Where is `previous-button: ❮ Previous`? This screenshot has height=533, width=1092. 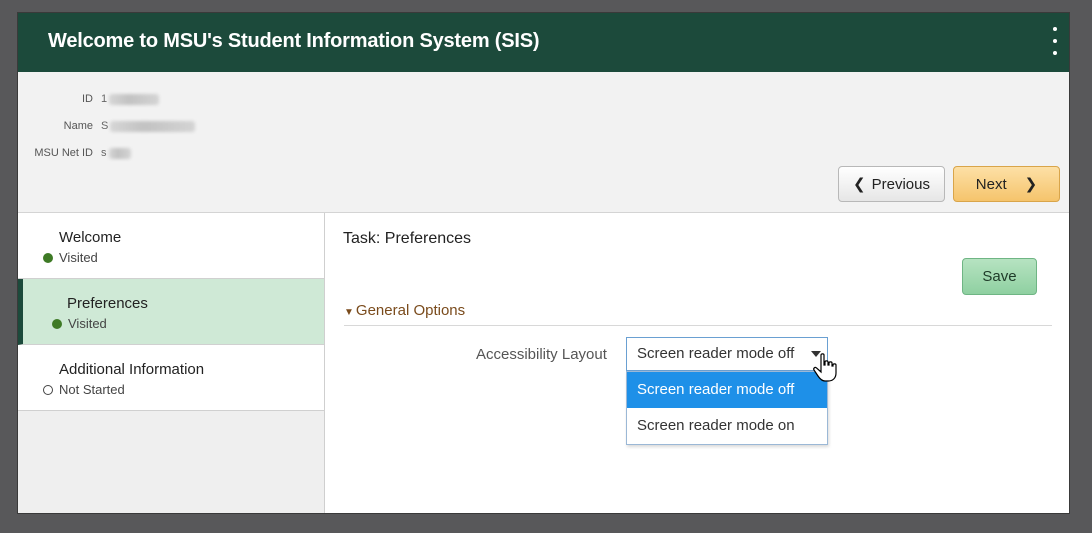 previous-button: ❮ Previous is located at coordinates (891, 184).